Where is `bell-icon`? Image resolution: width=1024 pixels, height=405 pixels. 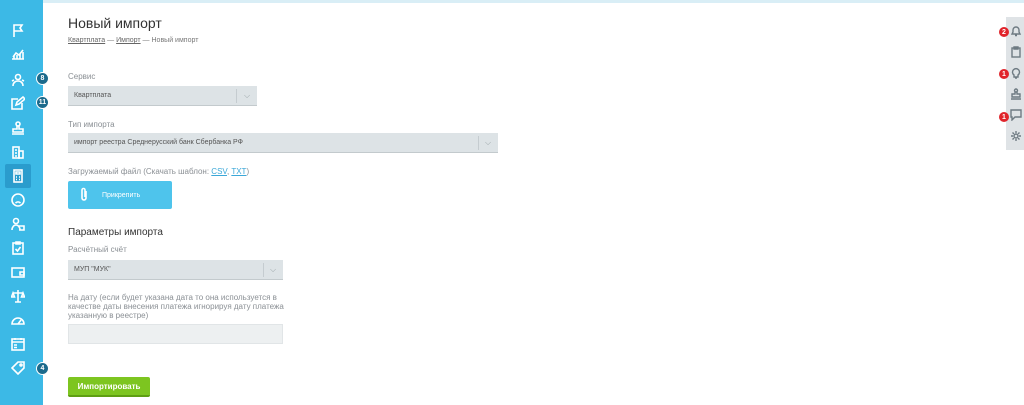
bell-icon is located at coordinates (1016, 31).